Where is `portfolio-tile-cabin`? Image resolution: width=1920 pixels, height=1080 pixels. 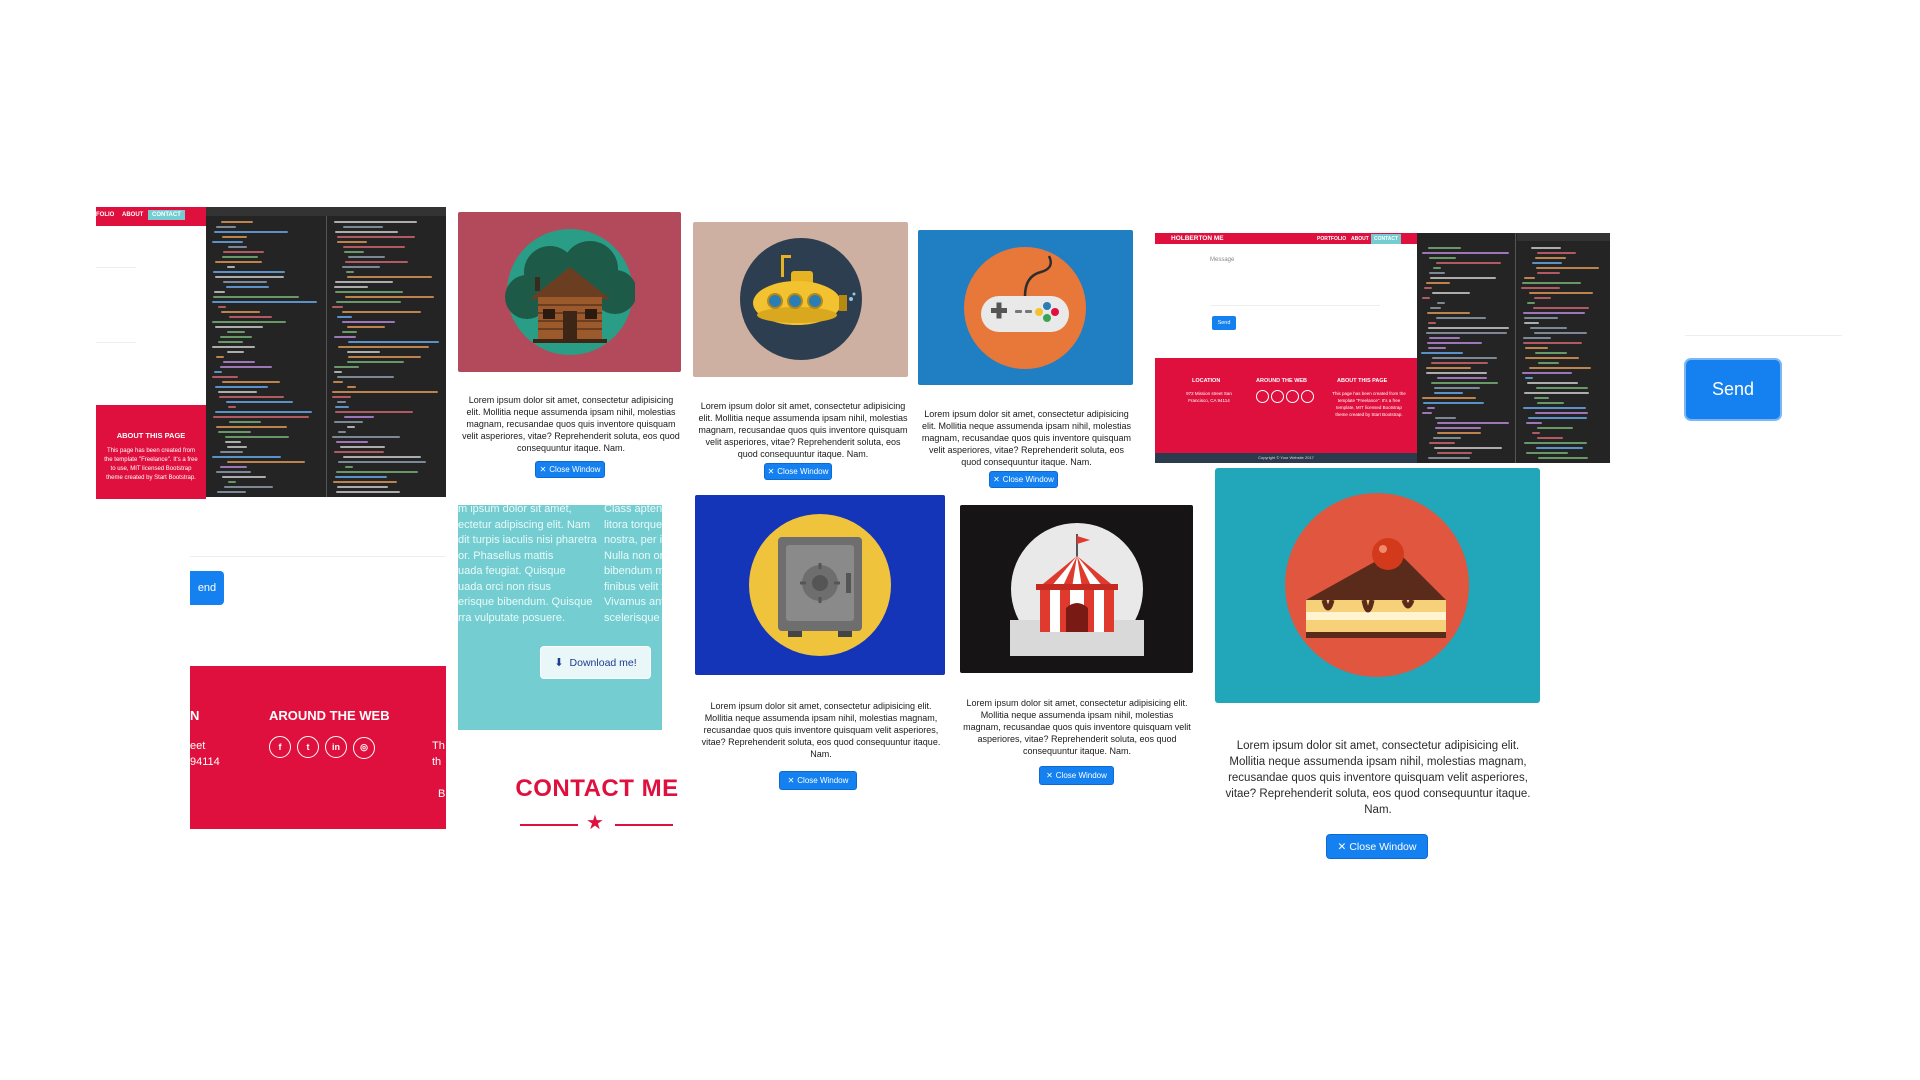
portfolio-tile-cabin is located at coordinates (569, 292).